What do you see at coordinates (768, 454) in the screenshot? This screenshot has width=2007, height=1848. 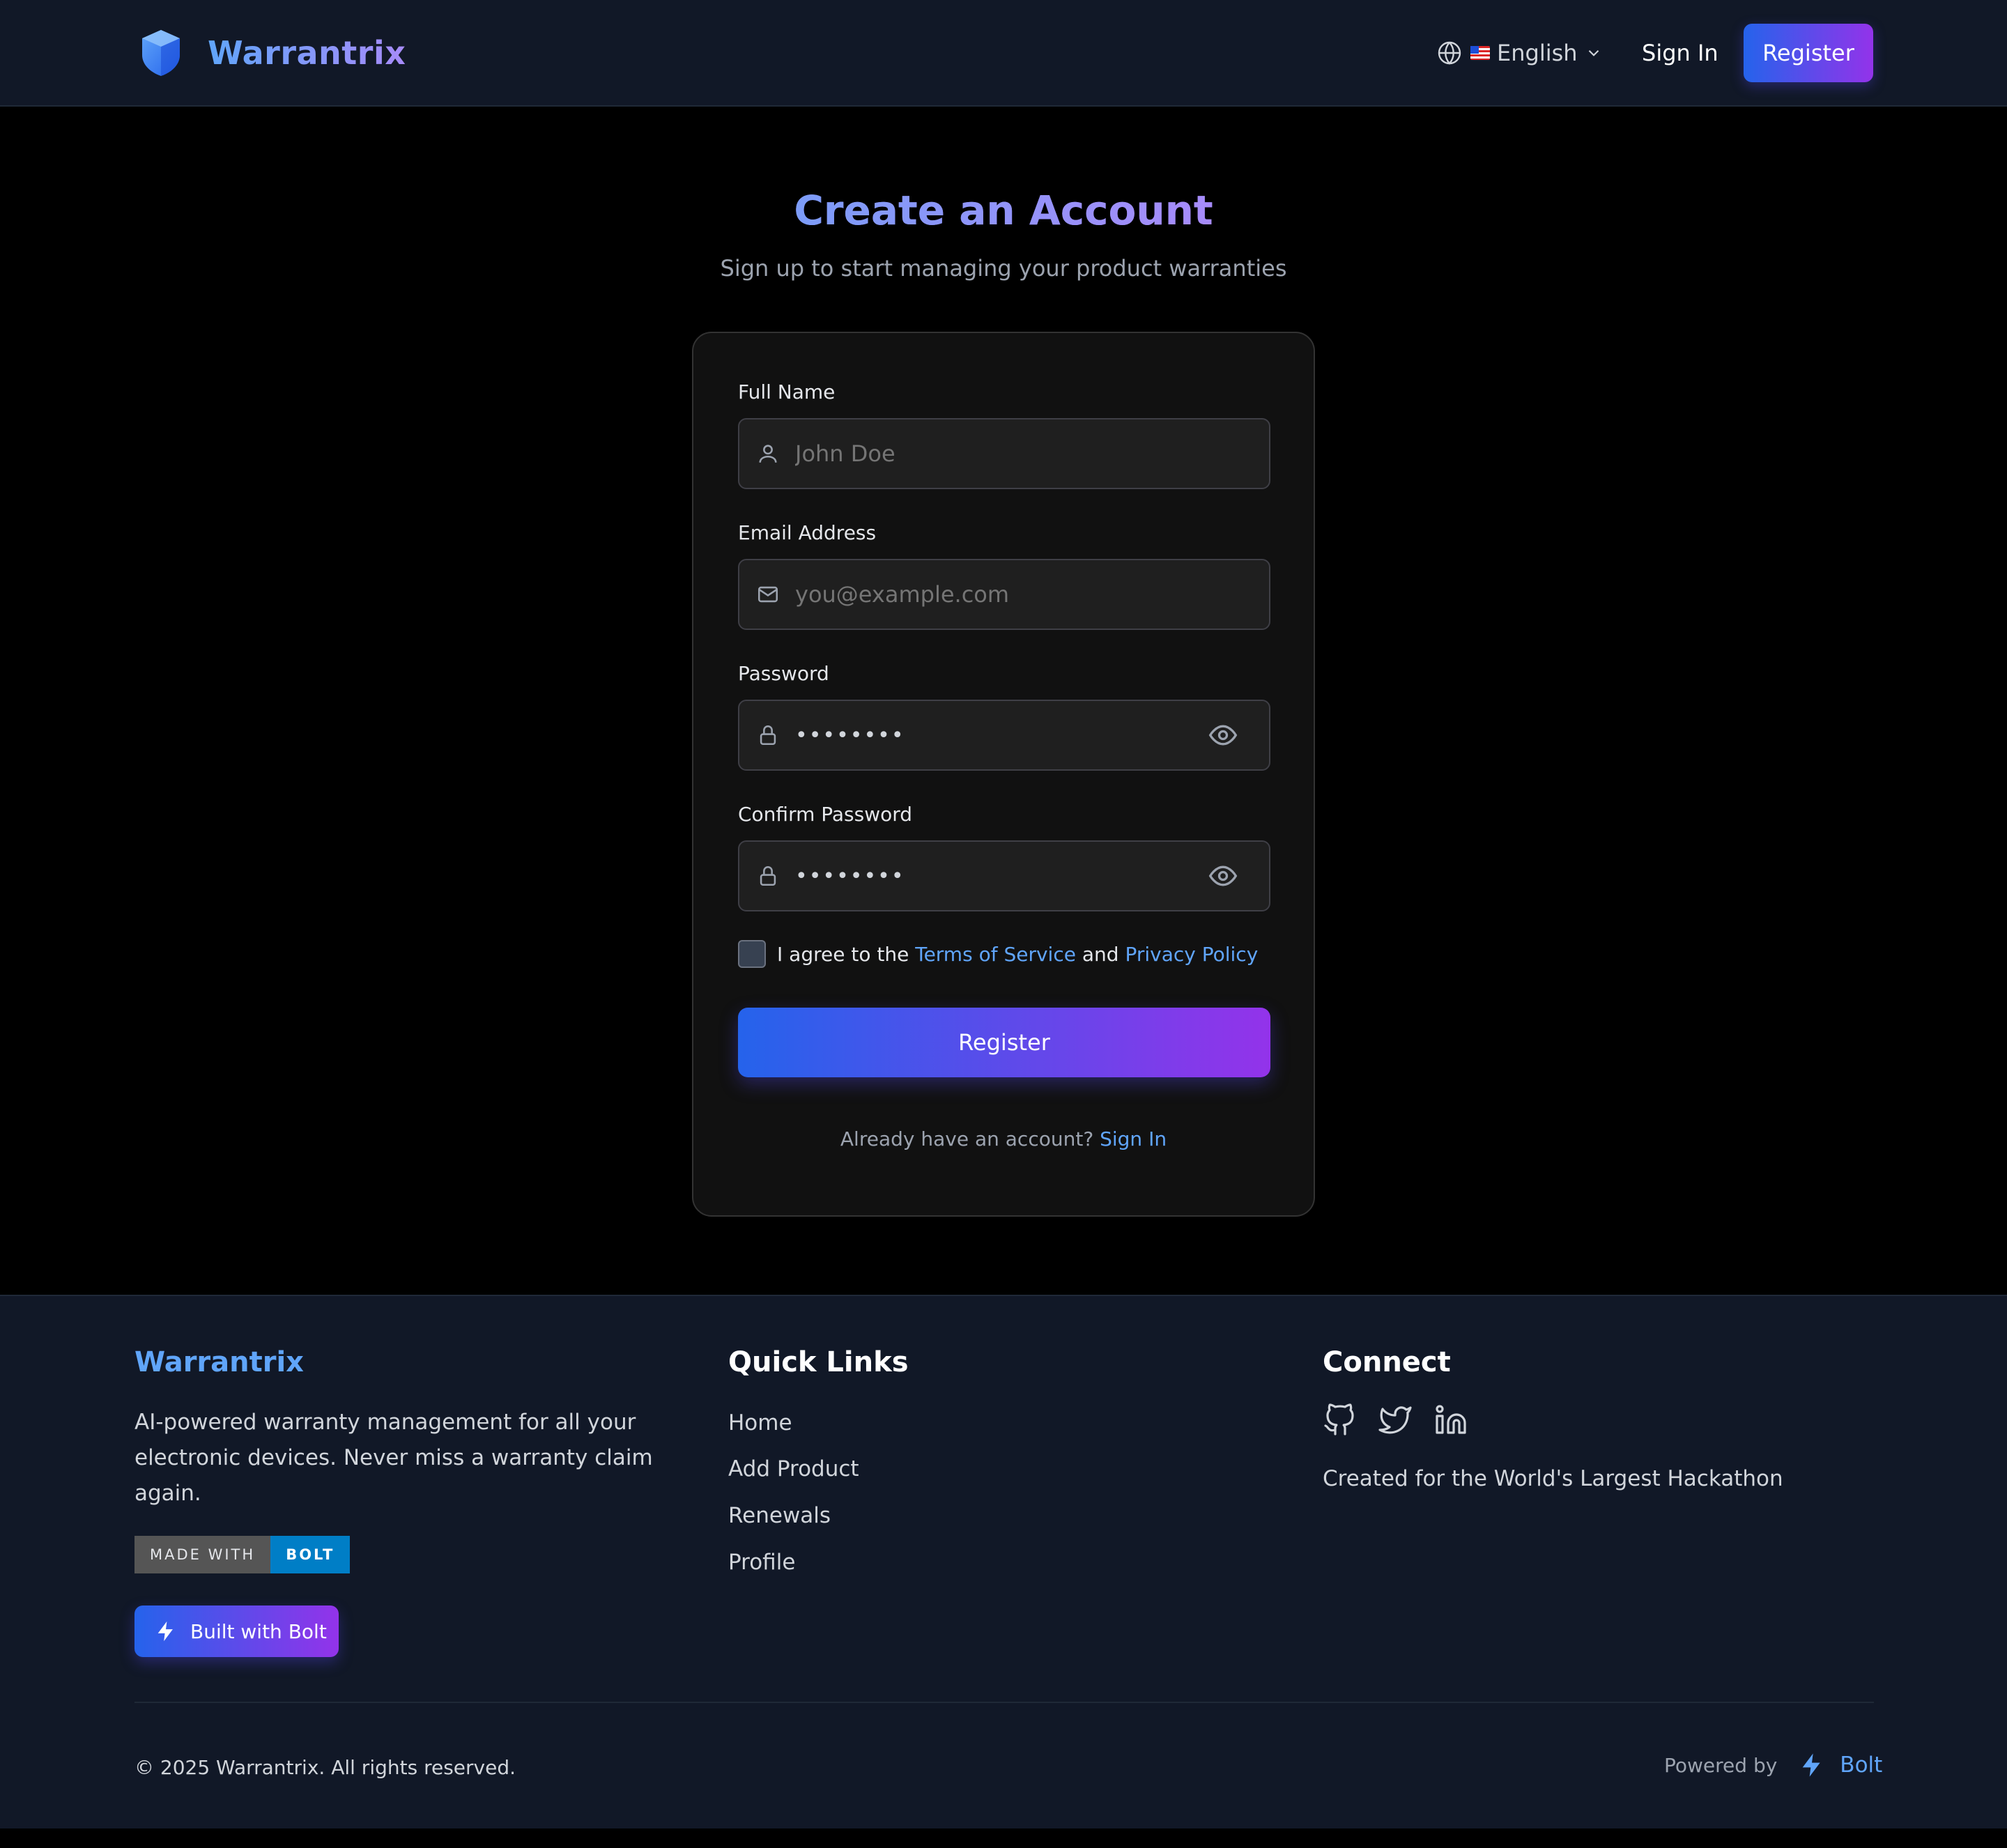 I see `user-icon` at bounding box center [768, 454].